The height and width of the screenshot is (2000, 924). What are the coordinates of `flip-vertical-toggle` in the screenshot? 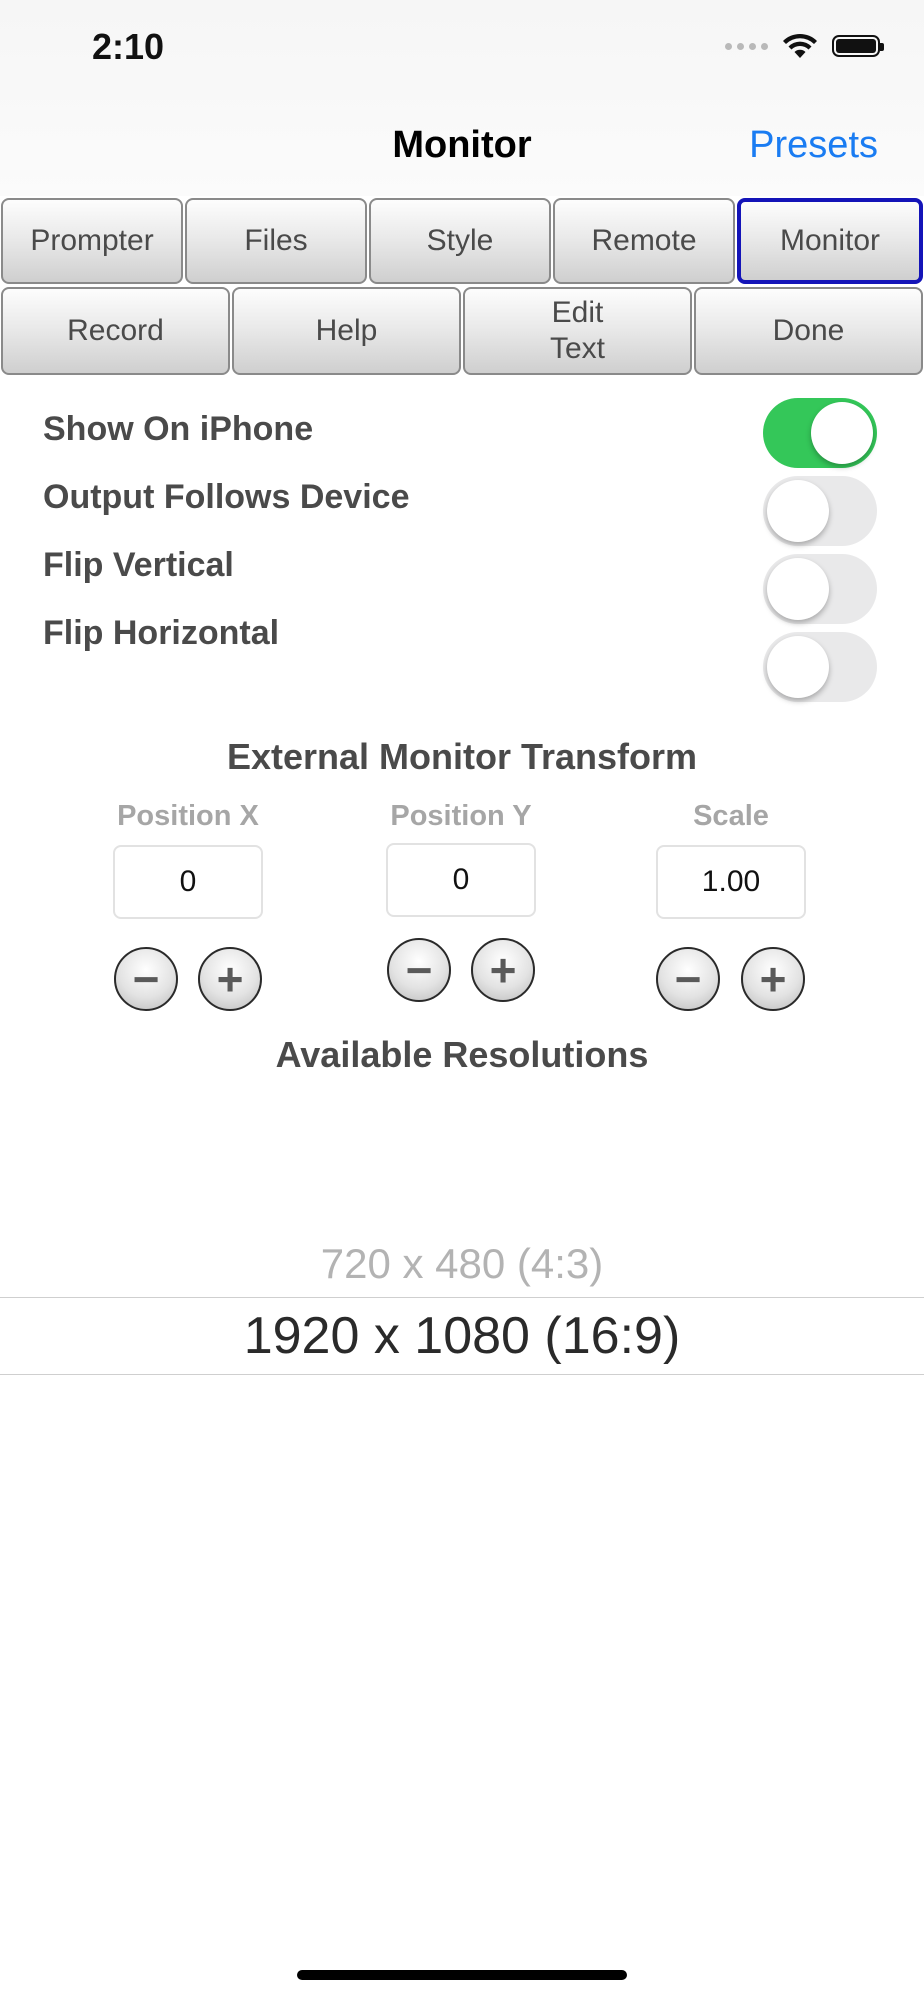 It's located at (820, 589).